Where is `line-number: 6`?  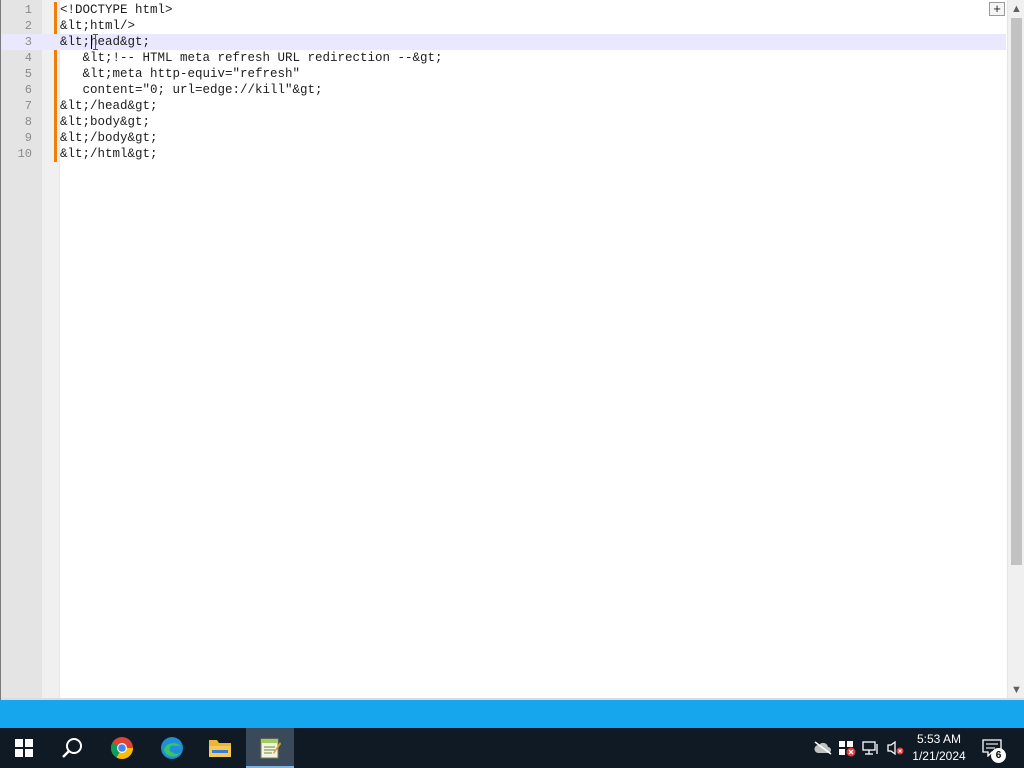
line-number: 6 is located at coordinates (28, 90).